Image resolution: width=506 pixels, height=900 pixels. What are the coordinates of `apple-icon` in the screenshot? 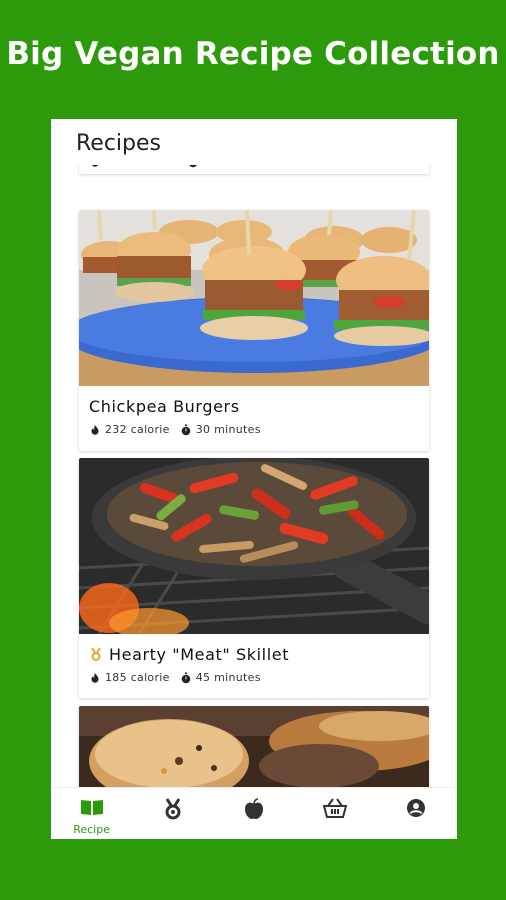 It's located at (254, 811).